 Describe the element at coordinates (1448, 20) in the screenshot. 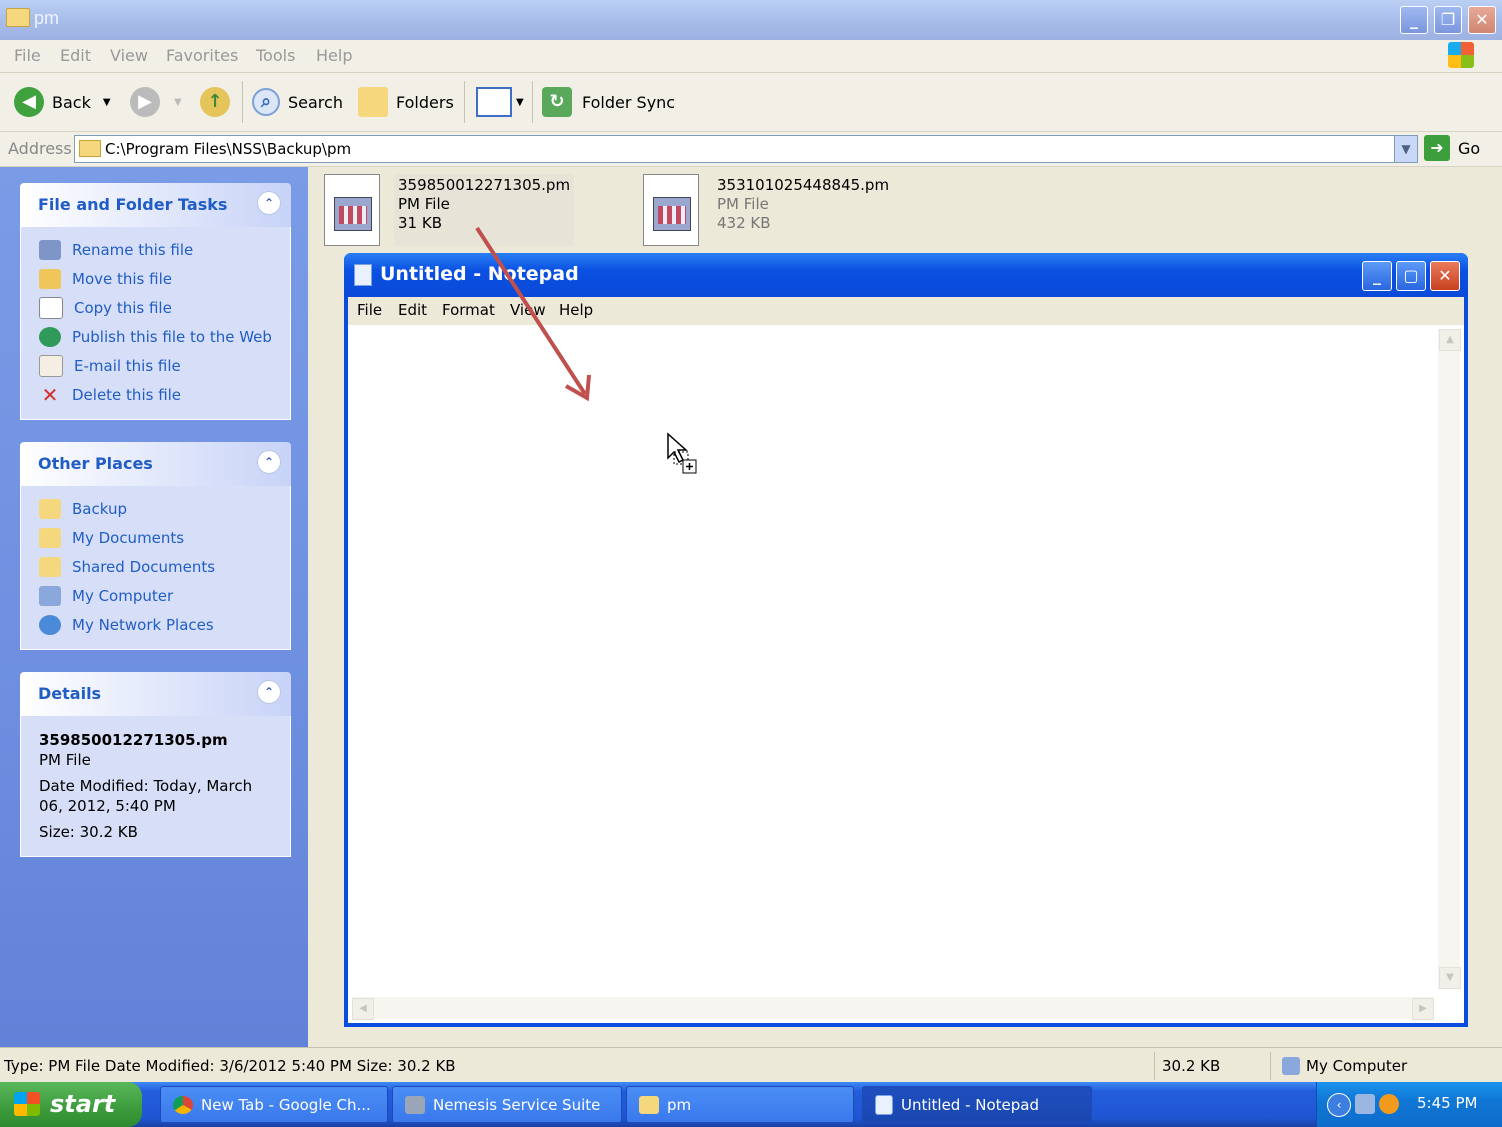

I see `restore-button: ❐` at that location.